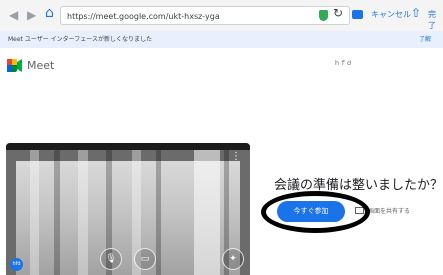  What do you see at coordinates (315, 212) in the screenshot?
I see `annotation-circle` at bounding box center [315, 212].